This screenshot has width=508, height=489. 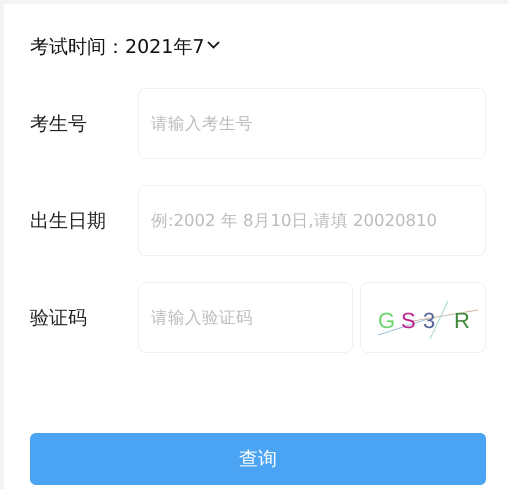 I want to click on field-label: 验证码, so click(x=59, y=318).